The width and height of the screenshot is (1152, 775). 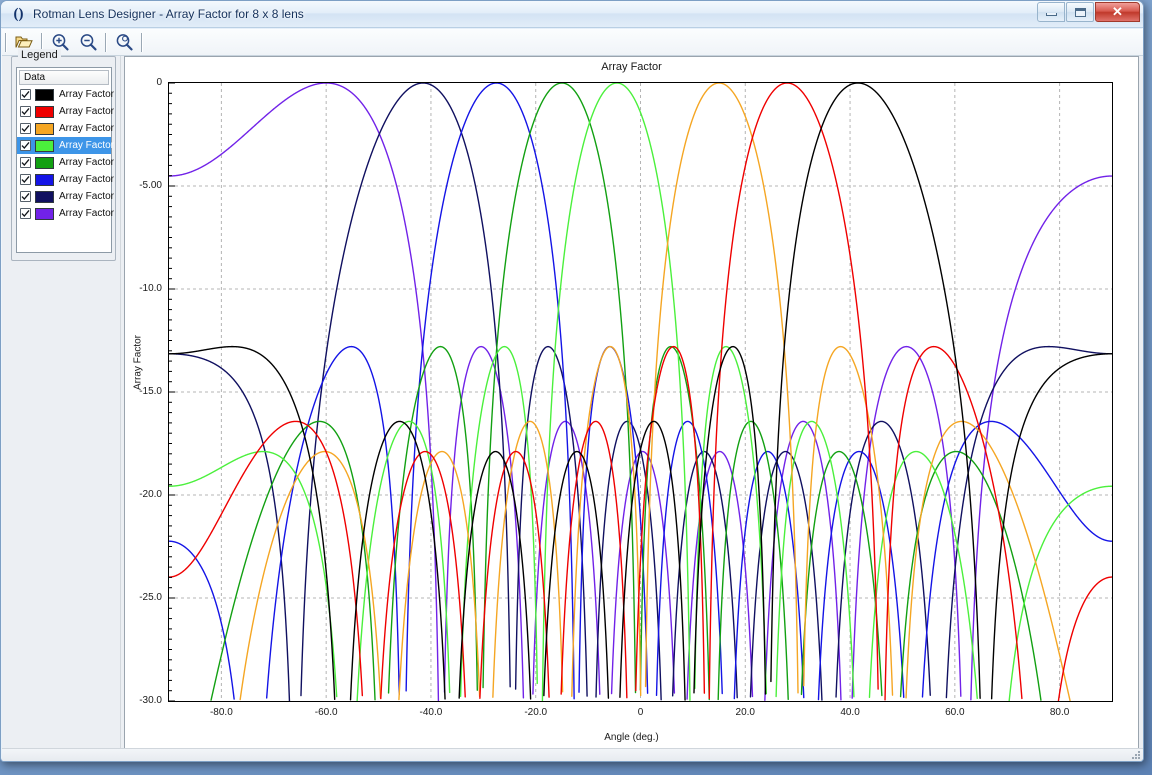 I want to click on lens-icon: (), so click(x=18, y=13).